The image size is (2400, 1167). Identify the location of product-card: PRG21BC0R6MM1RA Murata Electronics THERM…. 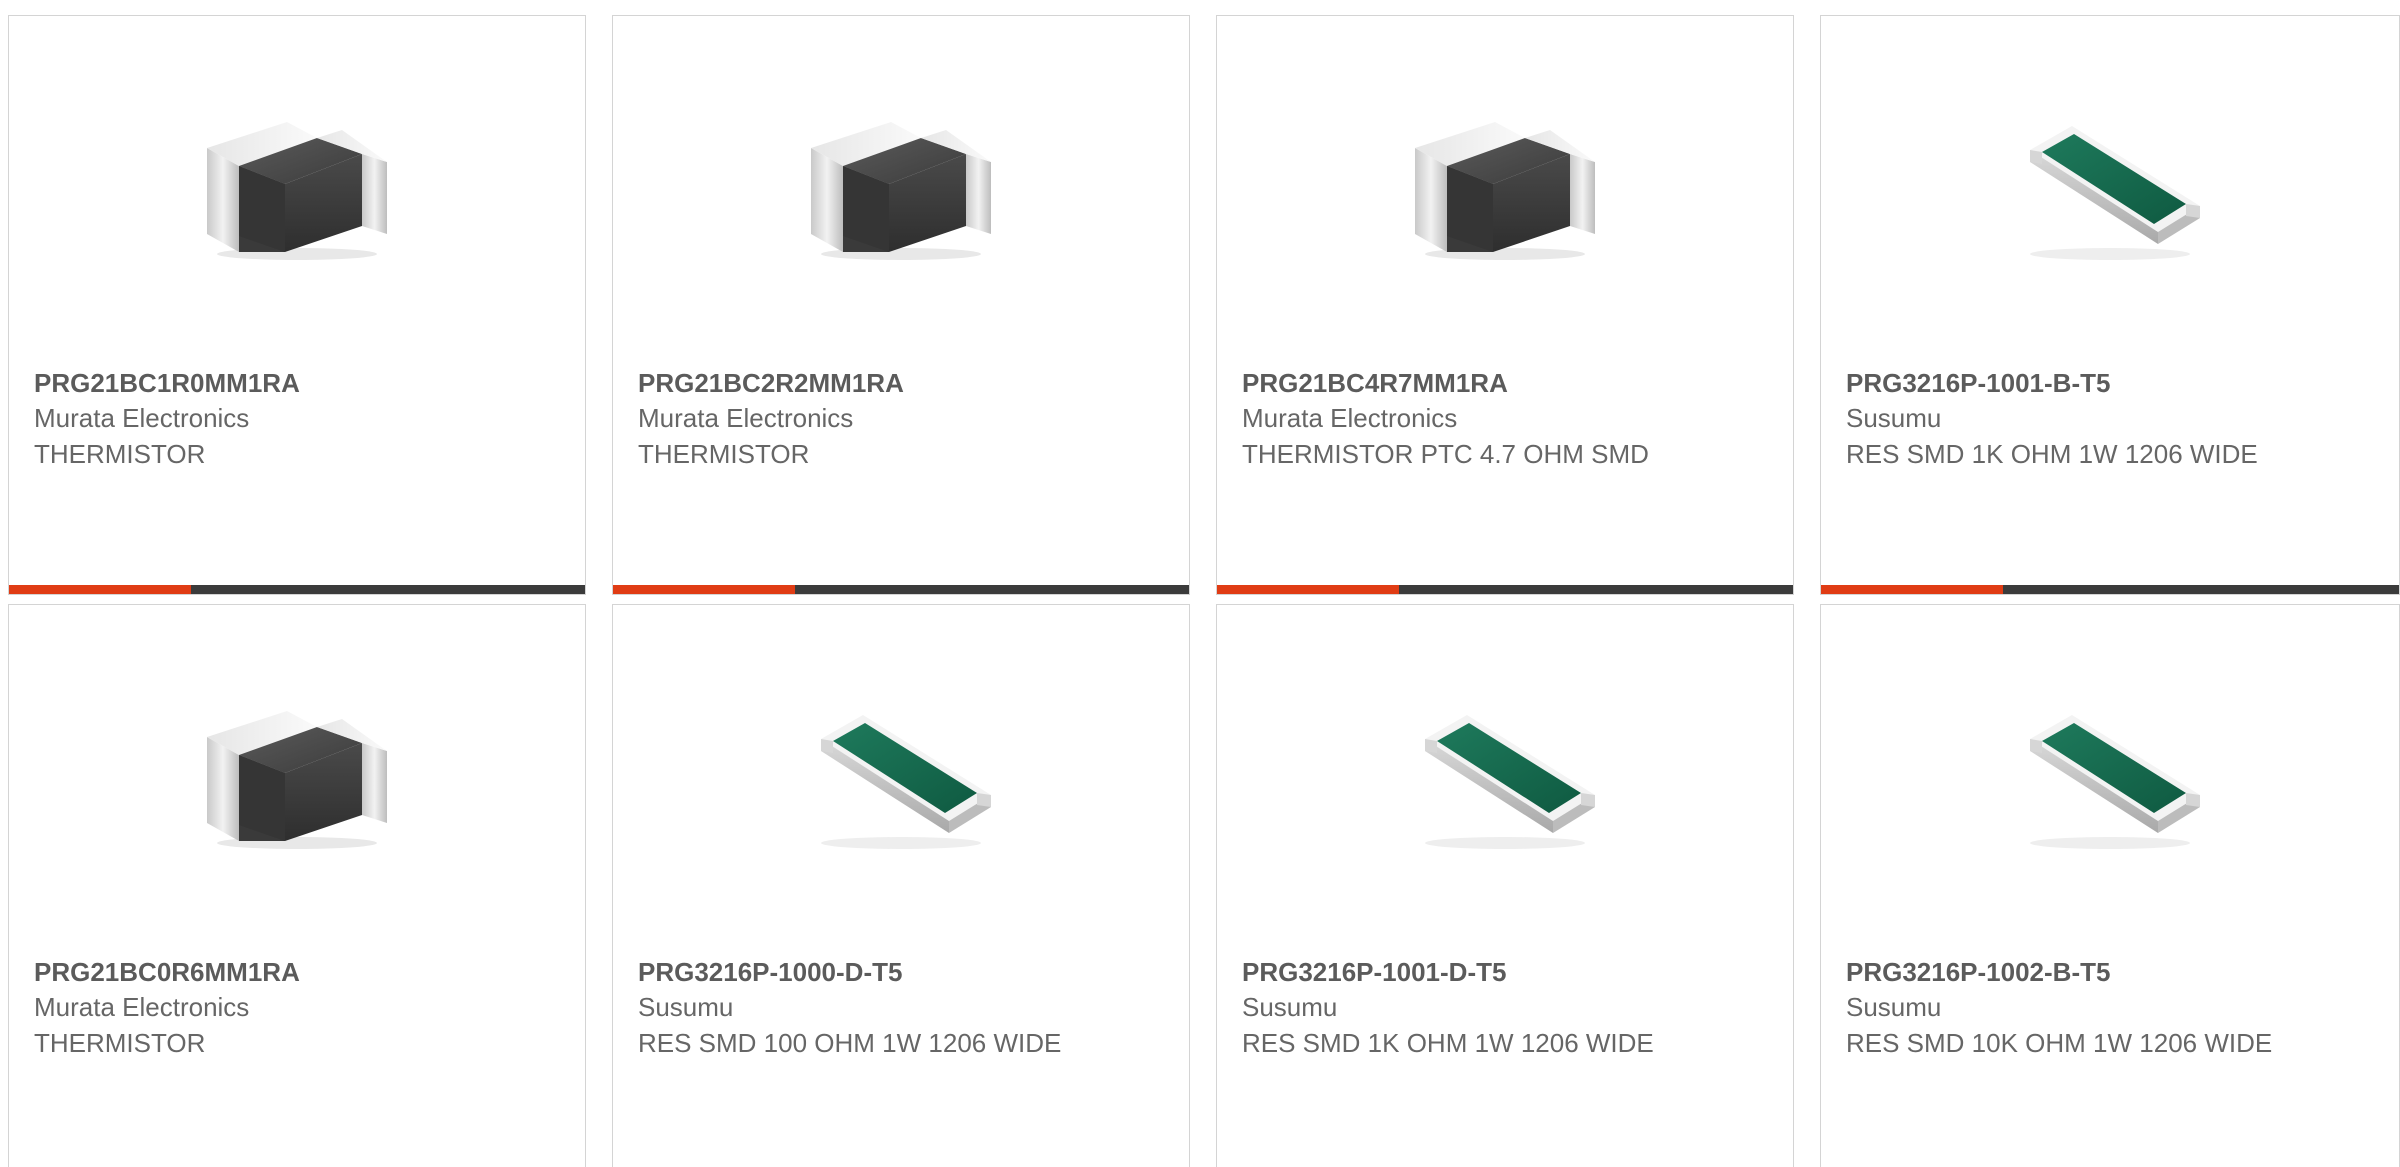
(297, 885).